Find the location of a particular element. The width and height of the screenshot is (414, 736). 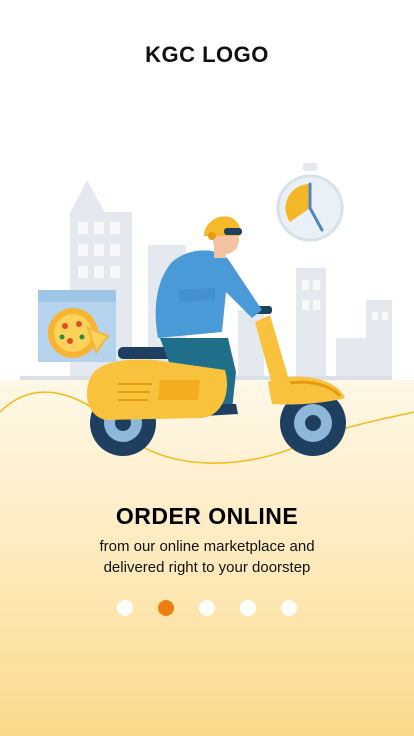

slide-title: ORDER ONLINE is located at coordinates (207, 516).